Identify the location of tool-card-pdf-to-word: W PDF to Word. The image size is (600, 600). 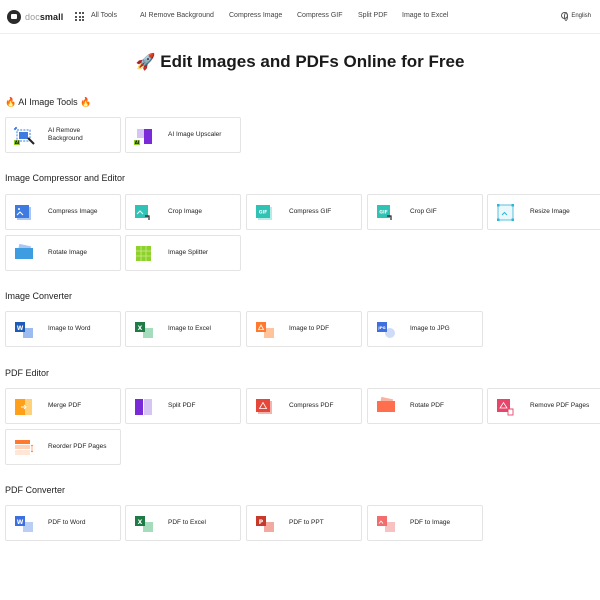
(63, 523).